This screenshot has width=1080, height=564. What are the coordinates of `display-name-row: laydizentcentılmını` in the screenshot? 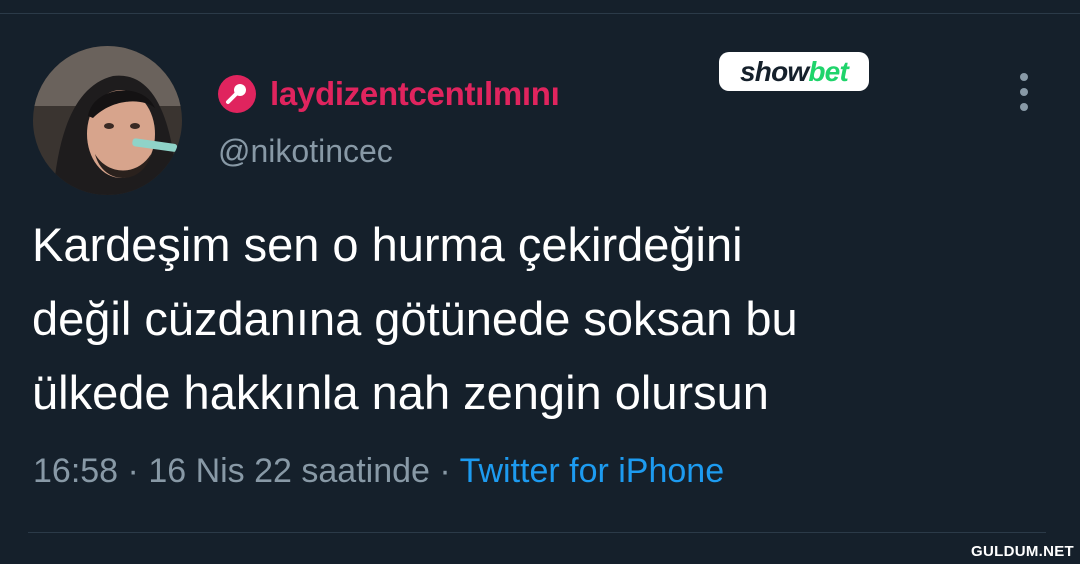 It's located at (388, 94).